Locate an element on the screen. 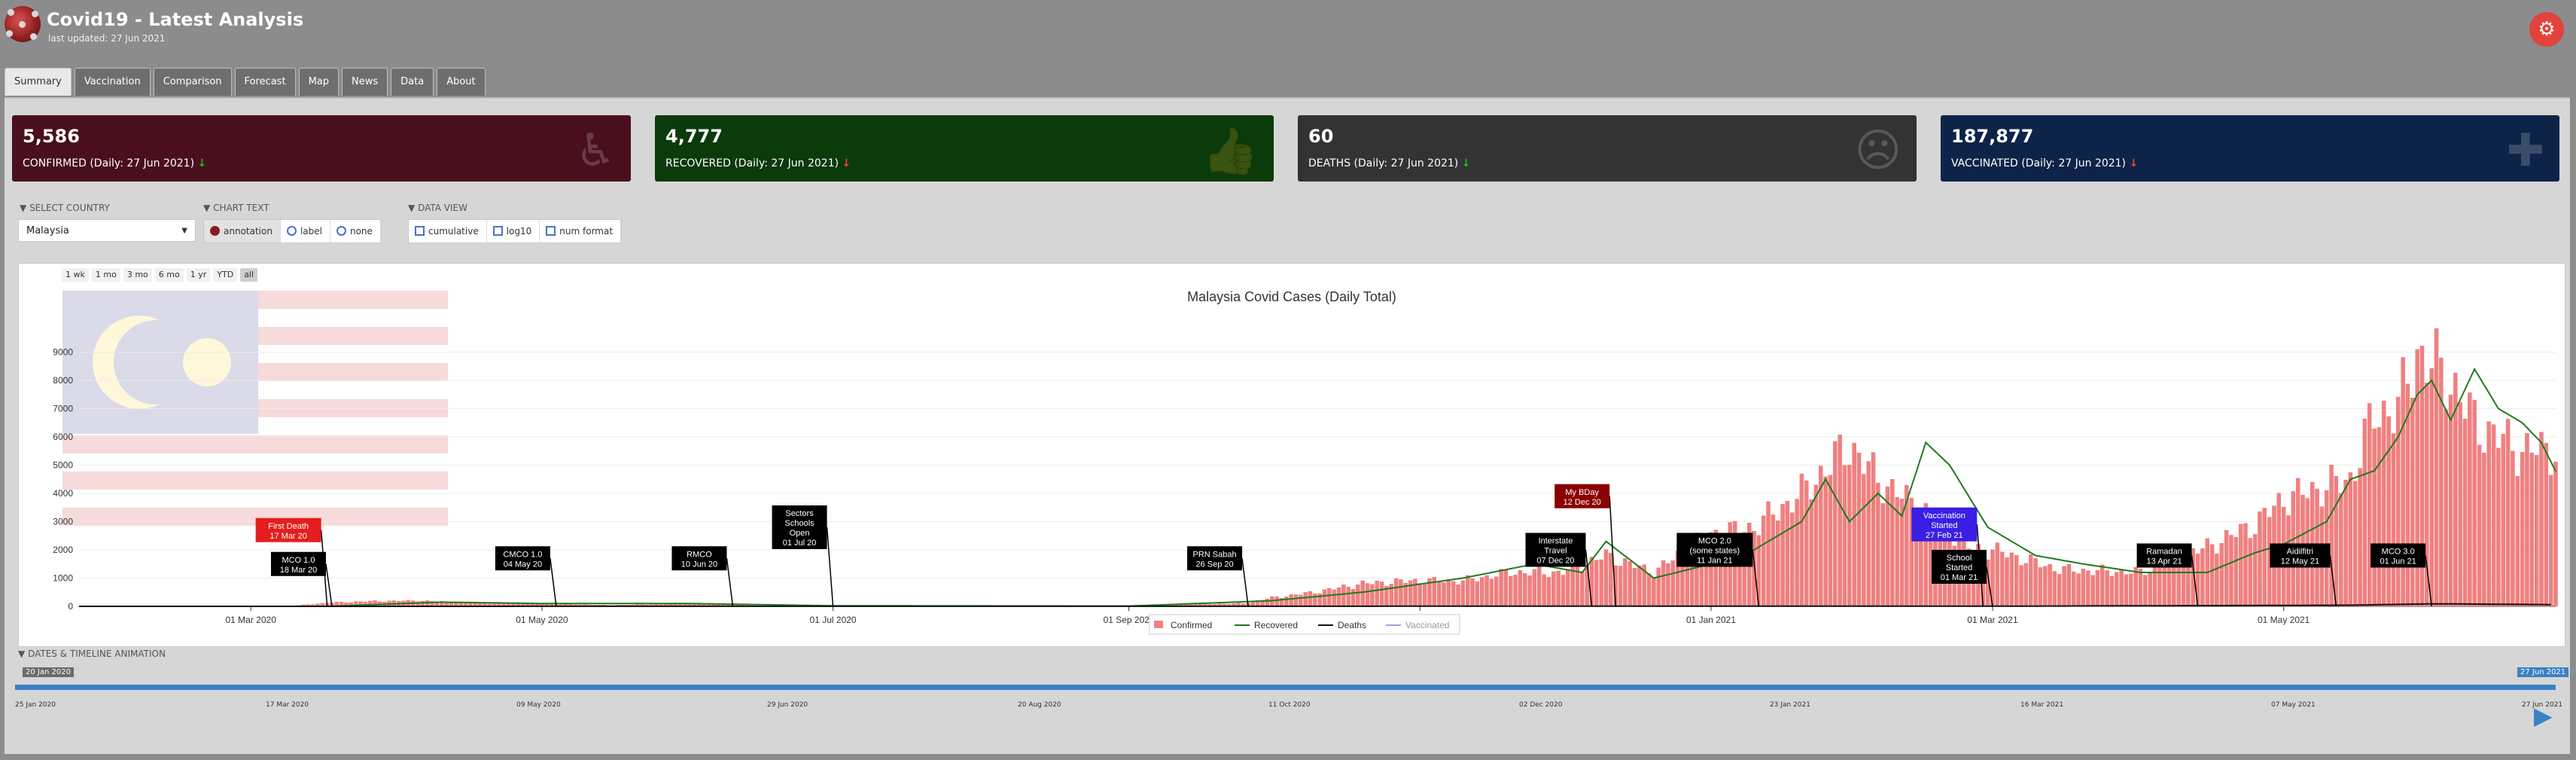 The width and height of the screenshot is (2576, 760). annotation-text: Interstate is located at coordinates (1556, 541).